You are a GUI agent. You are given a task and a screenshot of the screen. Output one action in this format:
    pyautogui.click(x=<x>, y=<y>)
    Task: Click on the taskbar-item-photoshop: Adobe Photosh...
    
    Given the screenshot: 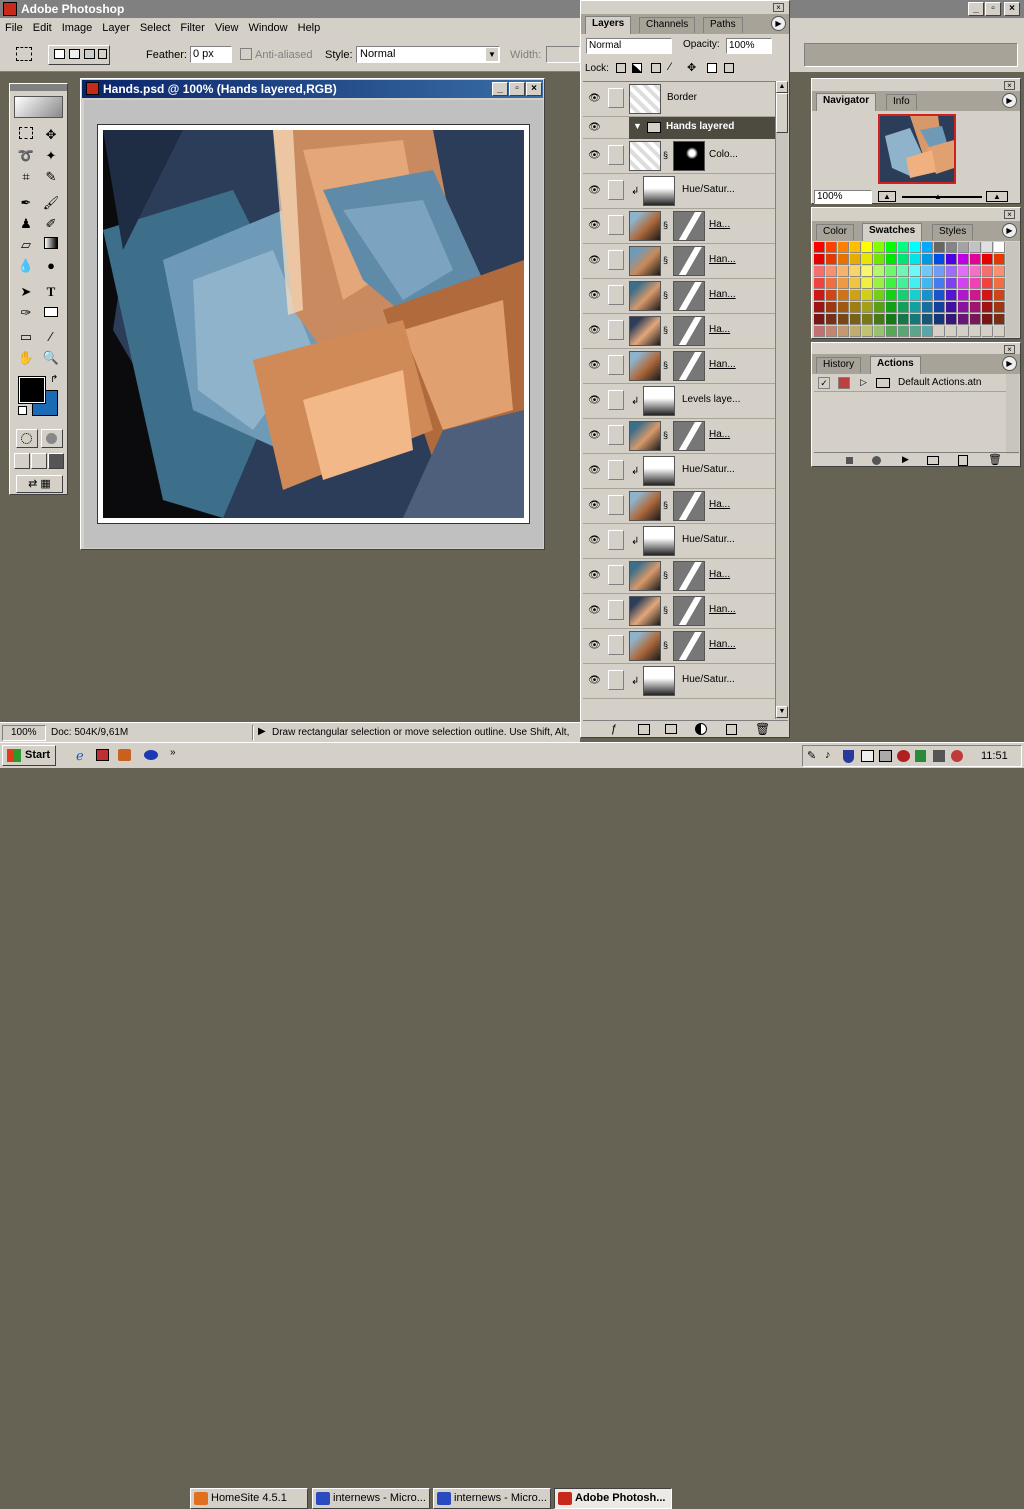 What is the action you would take?
    pyautogui.click(x=613, y=1498)
    